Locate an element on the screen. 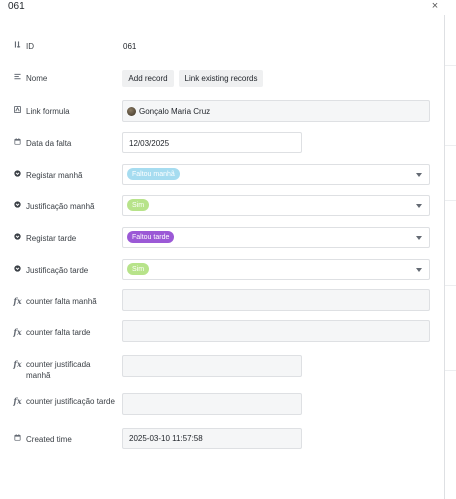 The width and height of the screenshot is (456, 499). field-label-registar-manha: Registar manhã is located at coordinates (64, 175).